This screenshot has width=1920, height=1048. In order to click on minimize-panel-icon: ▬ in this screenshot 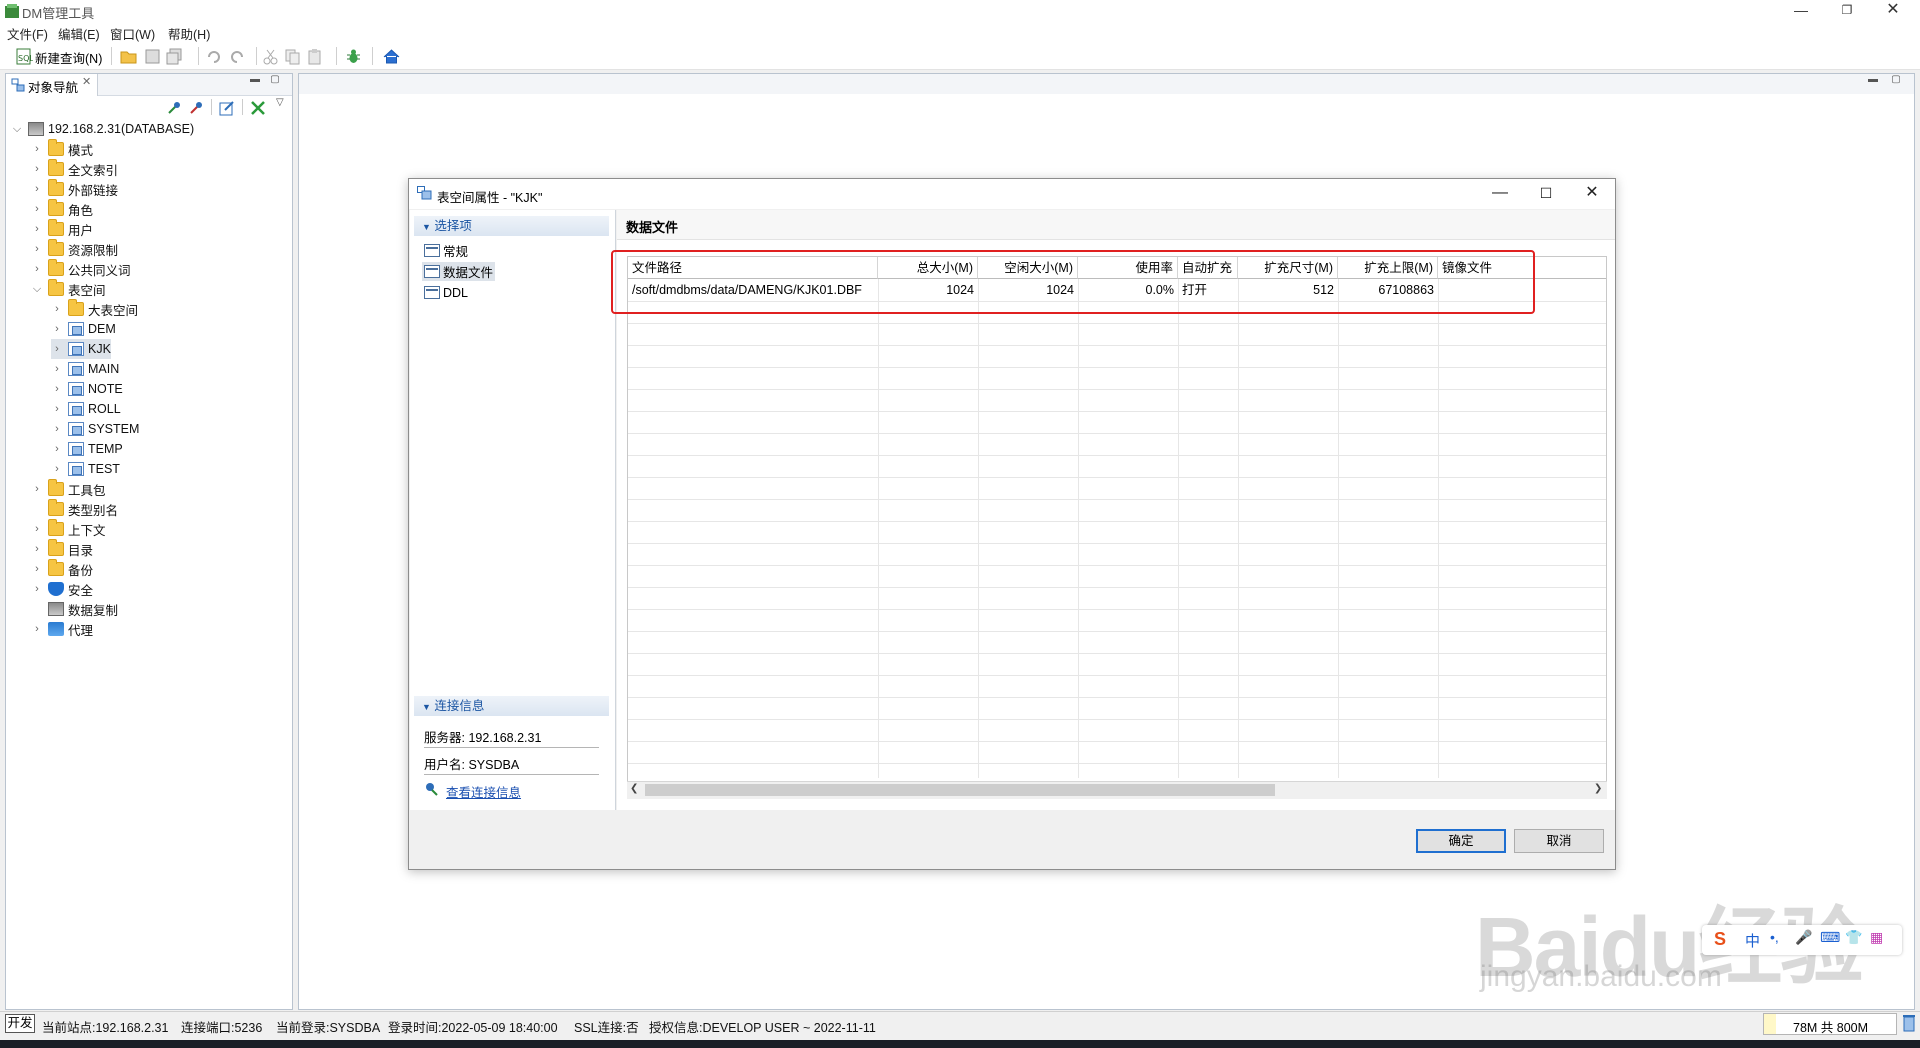, I will do `click(255, 80)`.